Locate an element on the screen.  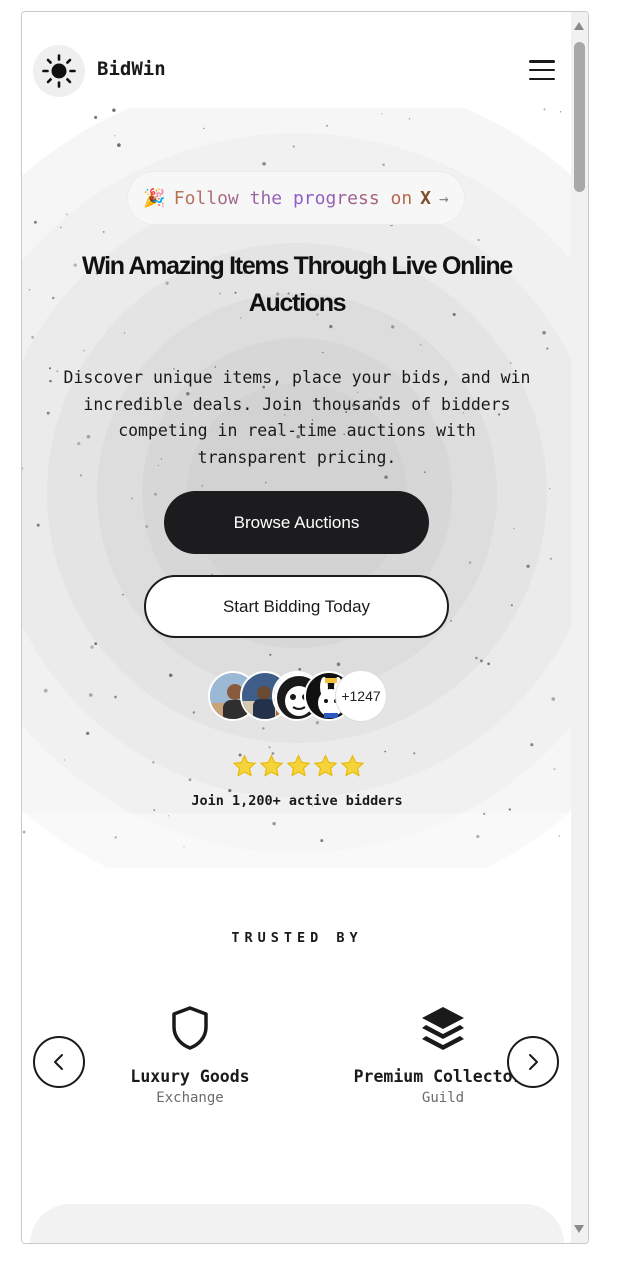
party-popper-icon: 🎉 is located at coordinates (154, 198).